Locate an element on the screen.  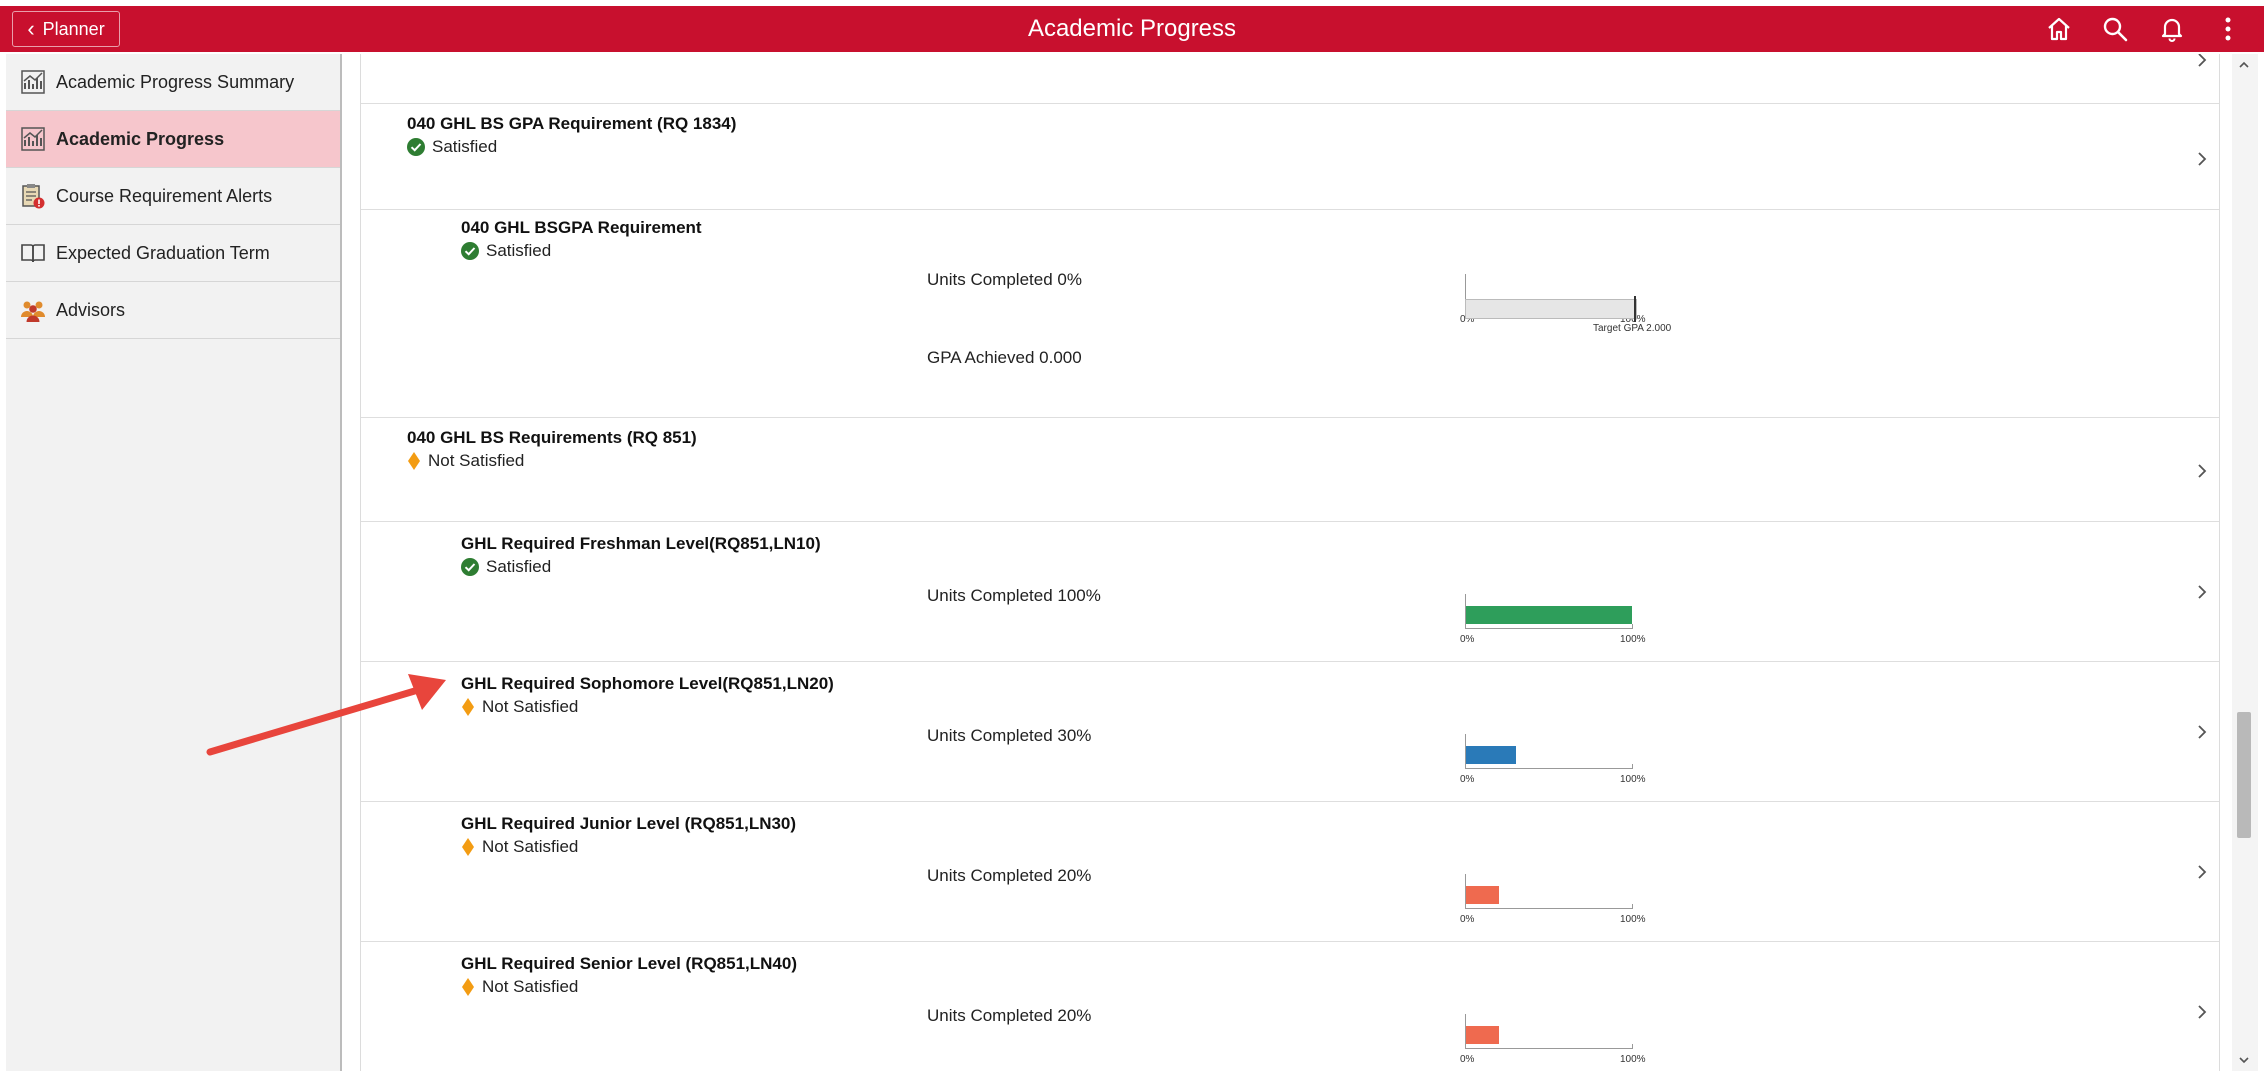
units-completed-label: Units Completed 100% is located at coordinates (1014, 595).